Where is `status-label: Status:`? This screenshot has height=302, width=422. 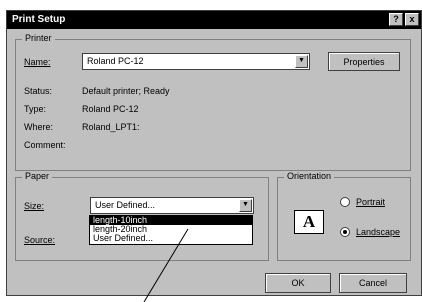
status-label: Status: is located at coordinates (38, 91).